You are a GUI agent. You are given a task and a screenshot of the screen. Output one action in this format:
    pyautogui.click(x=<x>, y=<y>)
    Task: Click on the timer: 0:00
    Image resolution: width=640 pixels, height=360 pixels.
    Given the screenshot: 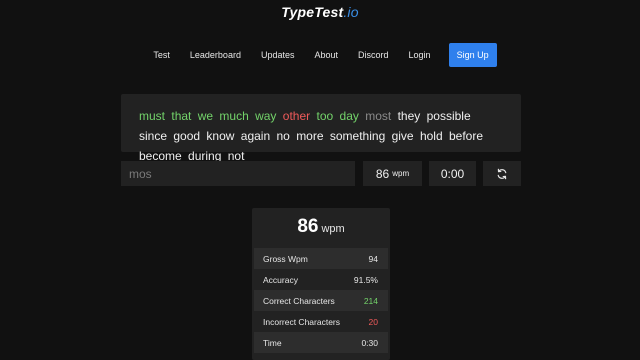 What is the action you would take?
    pyautogui.click(x=452, y=173)
    